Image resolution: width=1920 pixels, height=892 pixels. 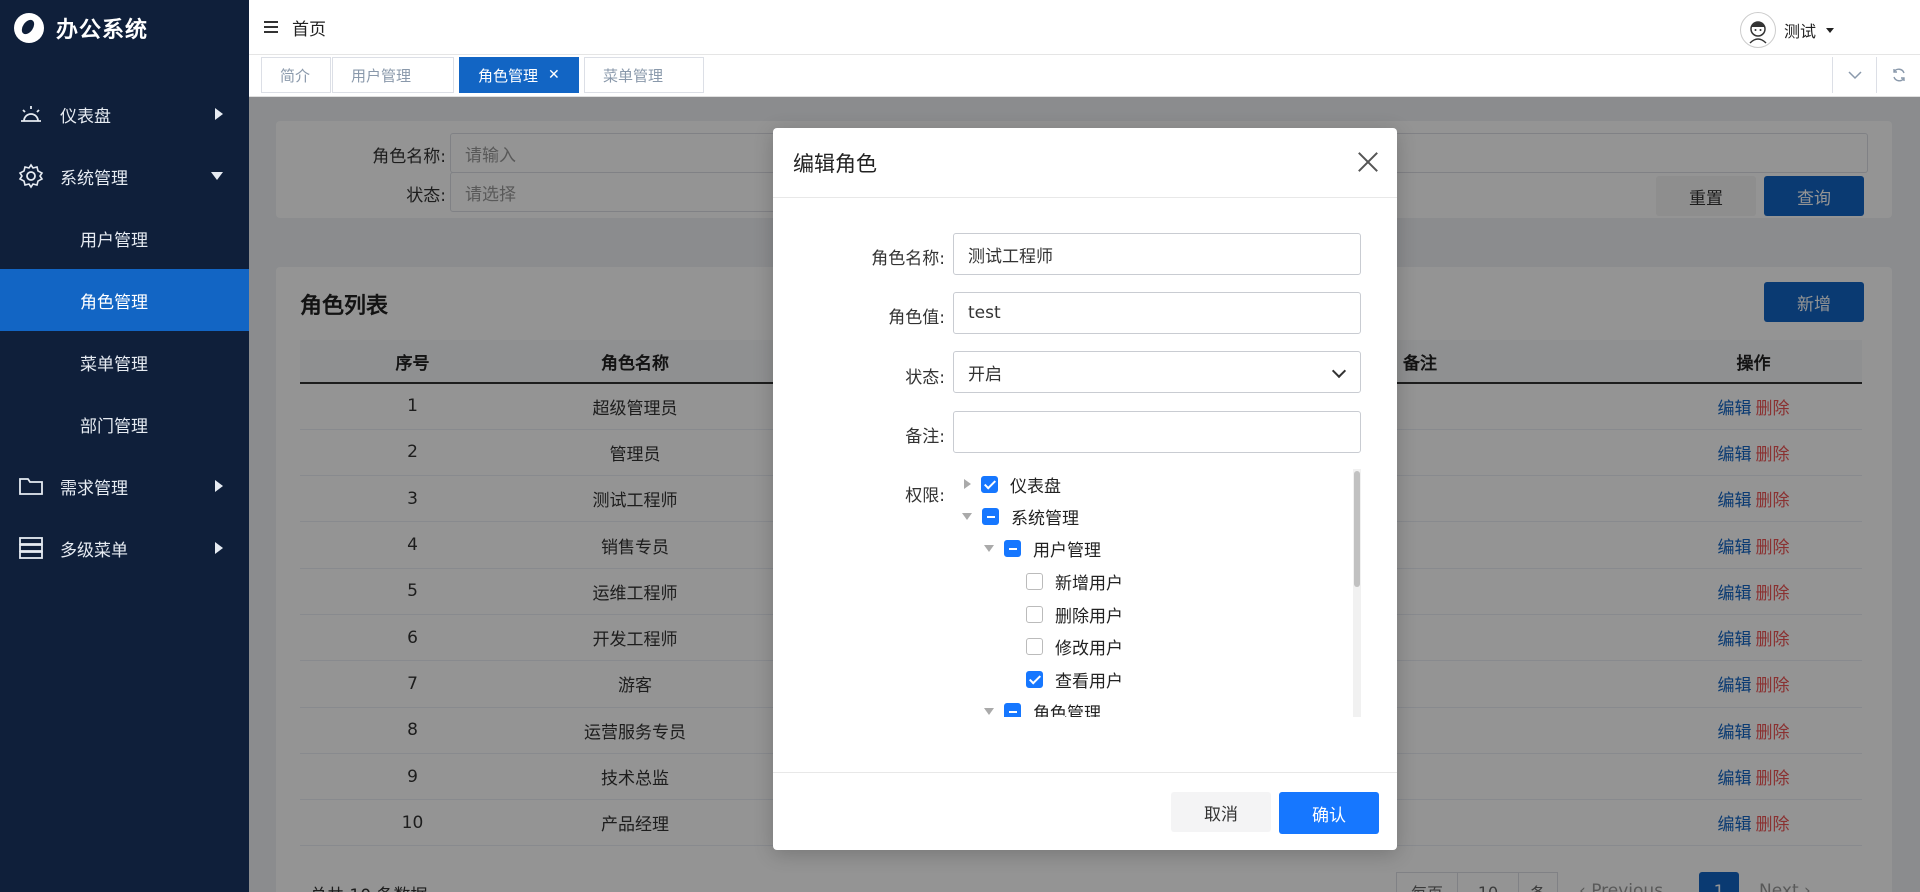 I want to click on expand-icon, so click(x=967, y=484).